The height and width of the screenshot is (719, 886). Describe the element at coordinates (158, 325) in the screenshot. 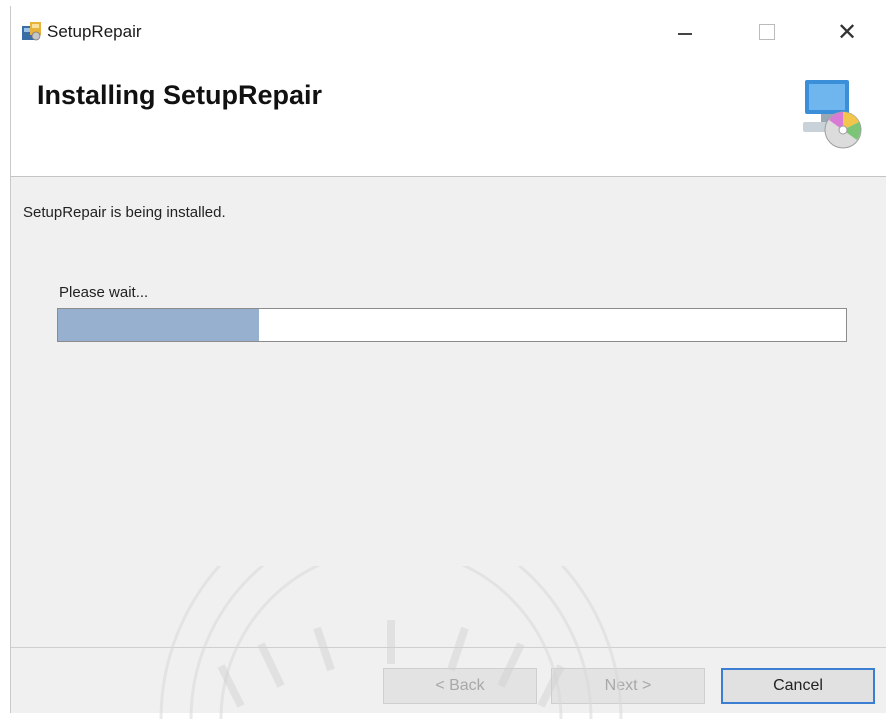

I see `progress-fill` at that location.